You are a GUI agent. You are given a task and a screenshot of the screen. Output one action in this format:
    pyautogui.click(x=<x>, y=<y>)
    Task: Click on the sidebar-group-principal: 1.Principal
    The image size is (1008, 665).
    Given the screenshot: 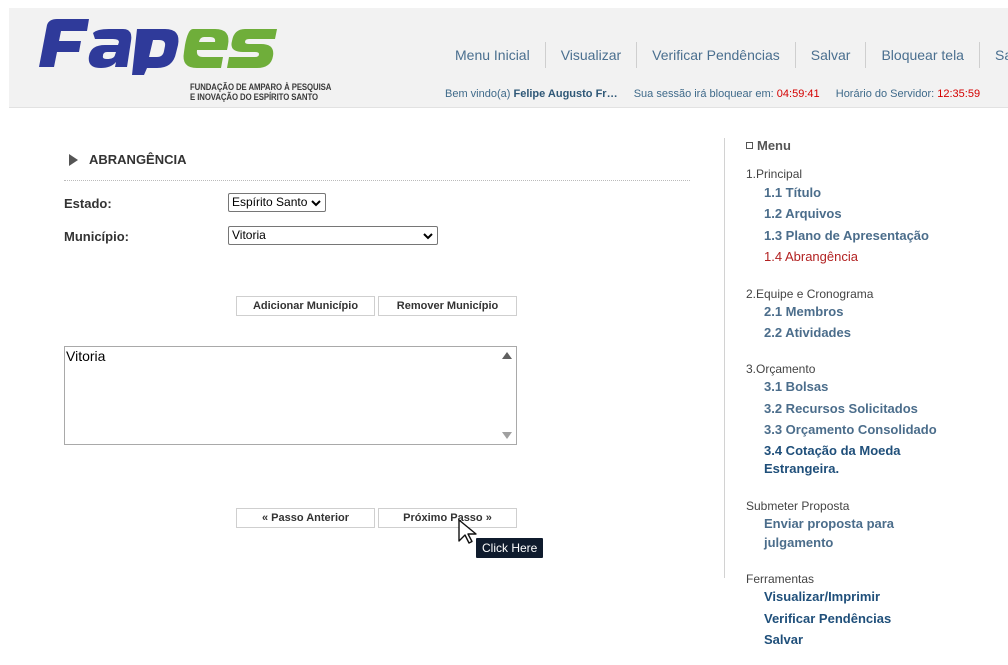 What is the action you would take?
    pyautogui.click(x=774, y=174)
    